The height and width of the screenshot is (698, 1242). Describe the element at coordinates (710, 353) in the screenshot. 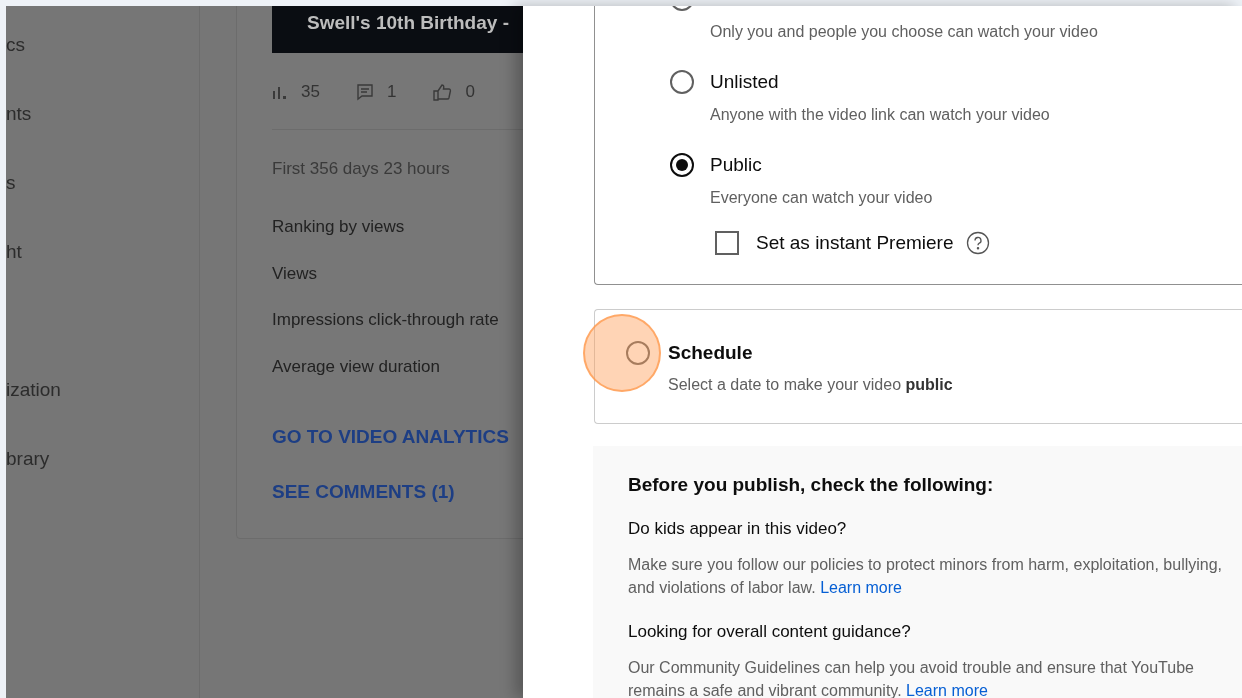

I see `schedule-label: Schedule` at that location.